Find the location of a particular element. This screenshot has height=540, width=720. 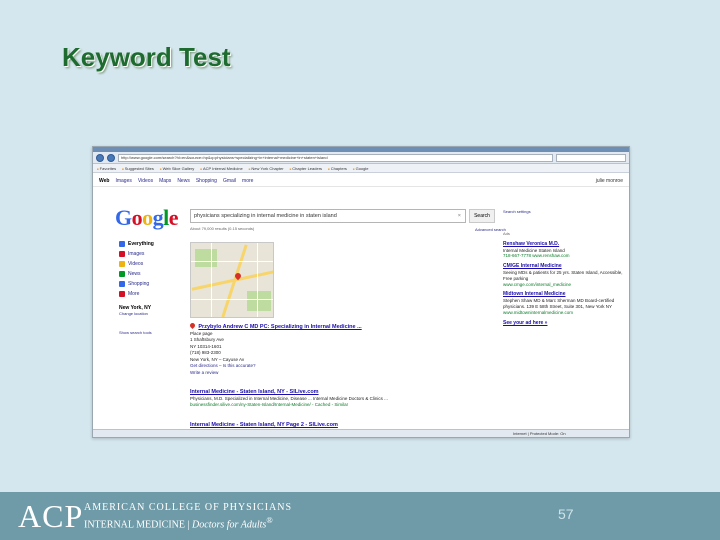

slide-title: Keyword Test is located at coordinates (146, 57).